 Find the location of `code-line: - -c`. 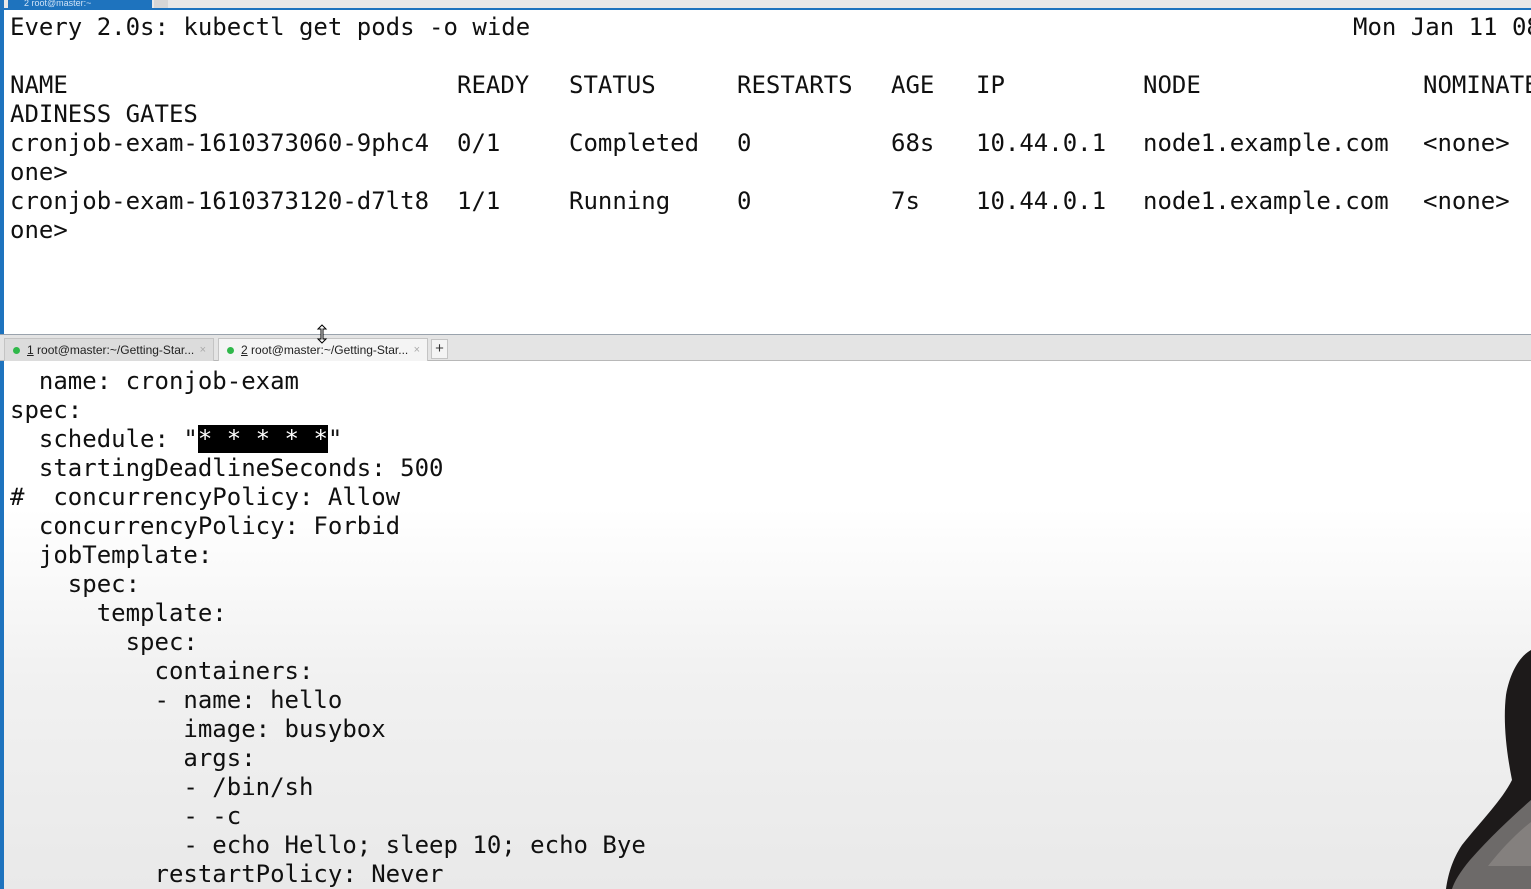

code-line: - -c is located at coordinates (126, 816).